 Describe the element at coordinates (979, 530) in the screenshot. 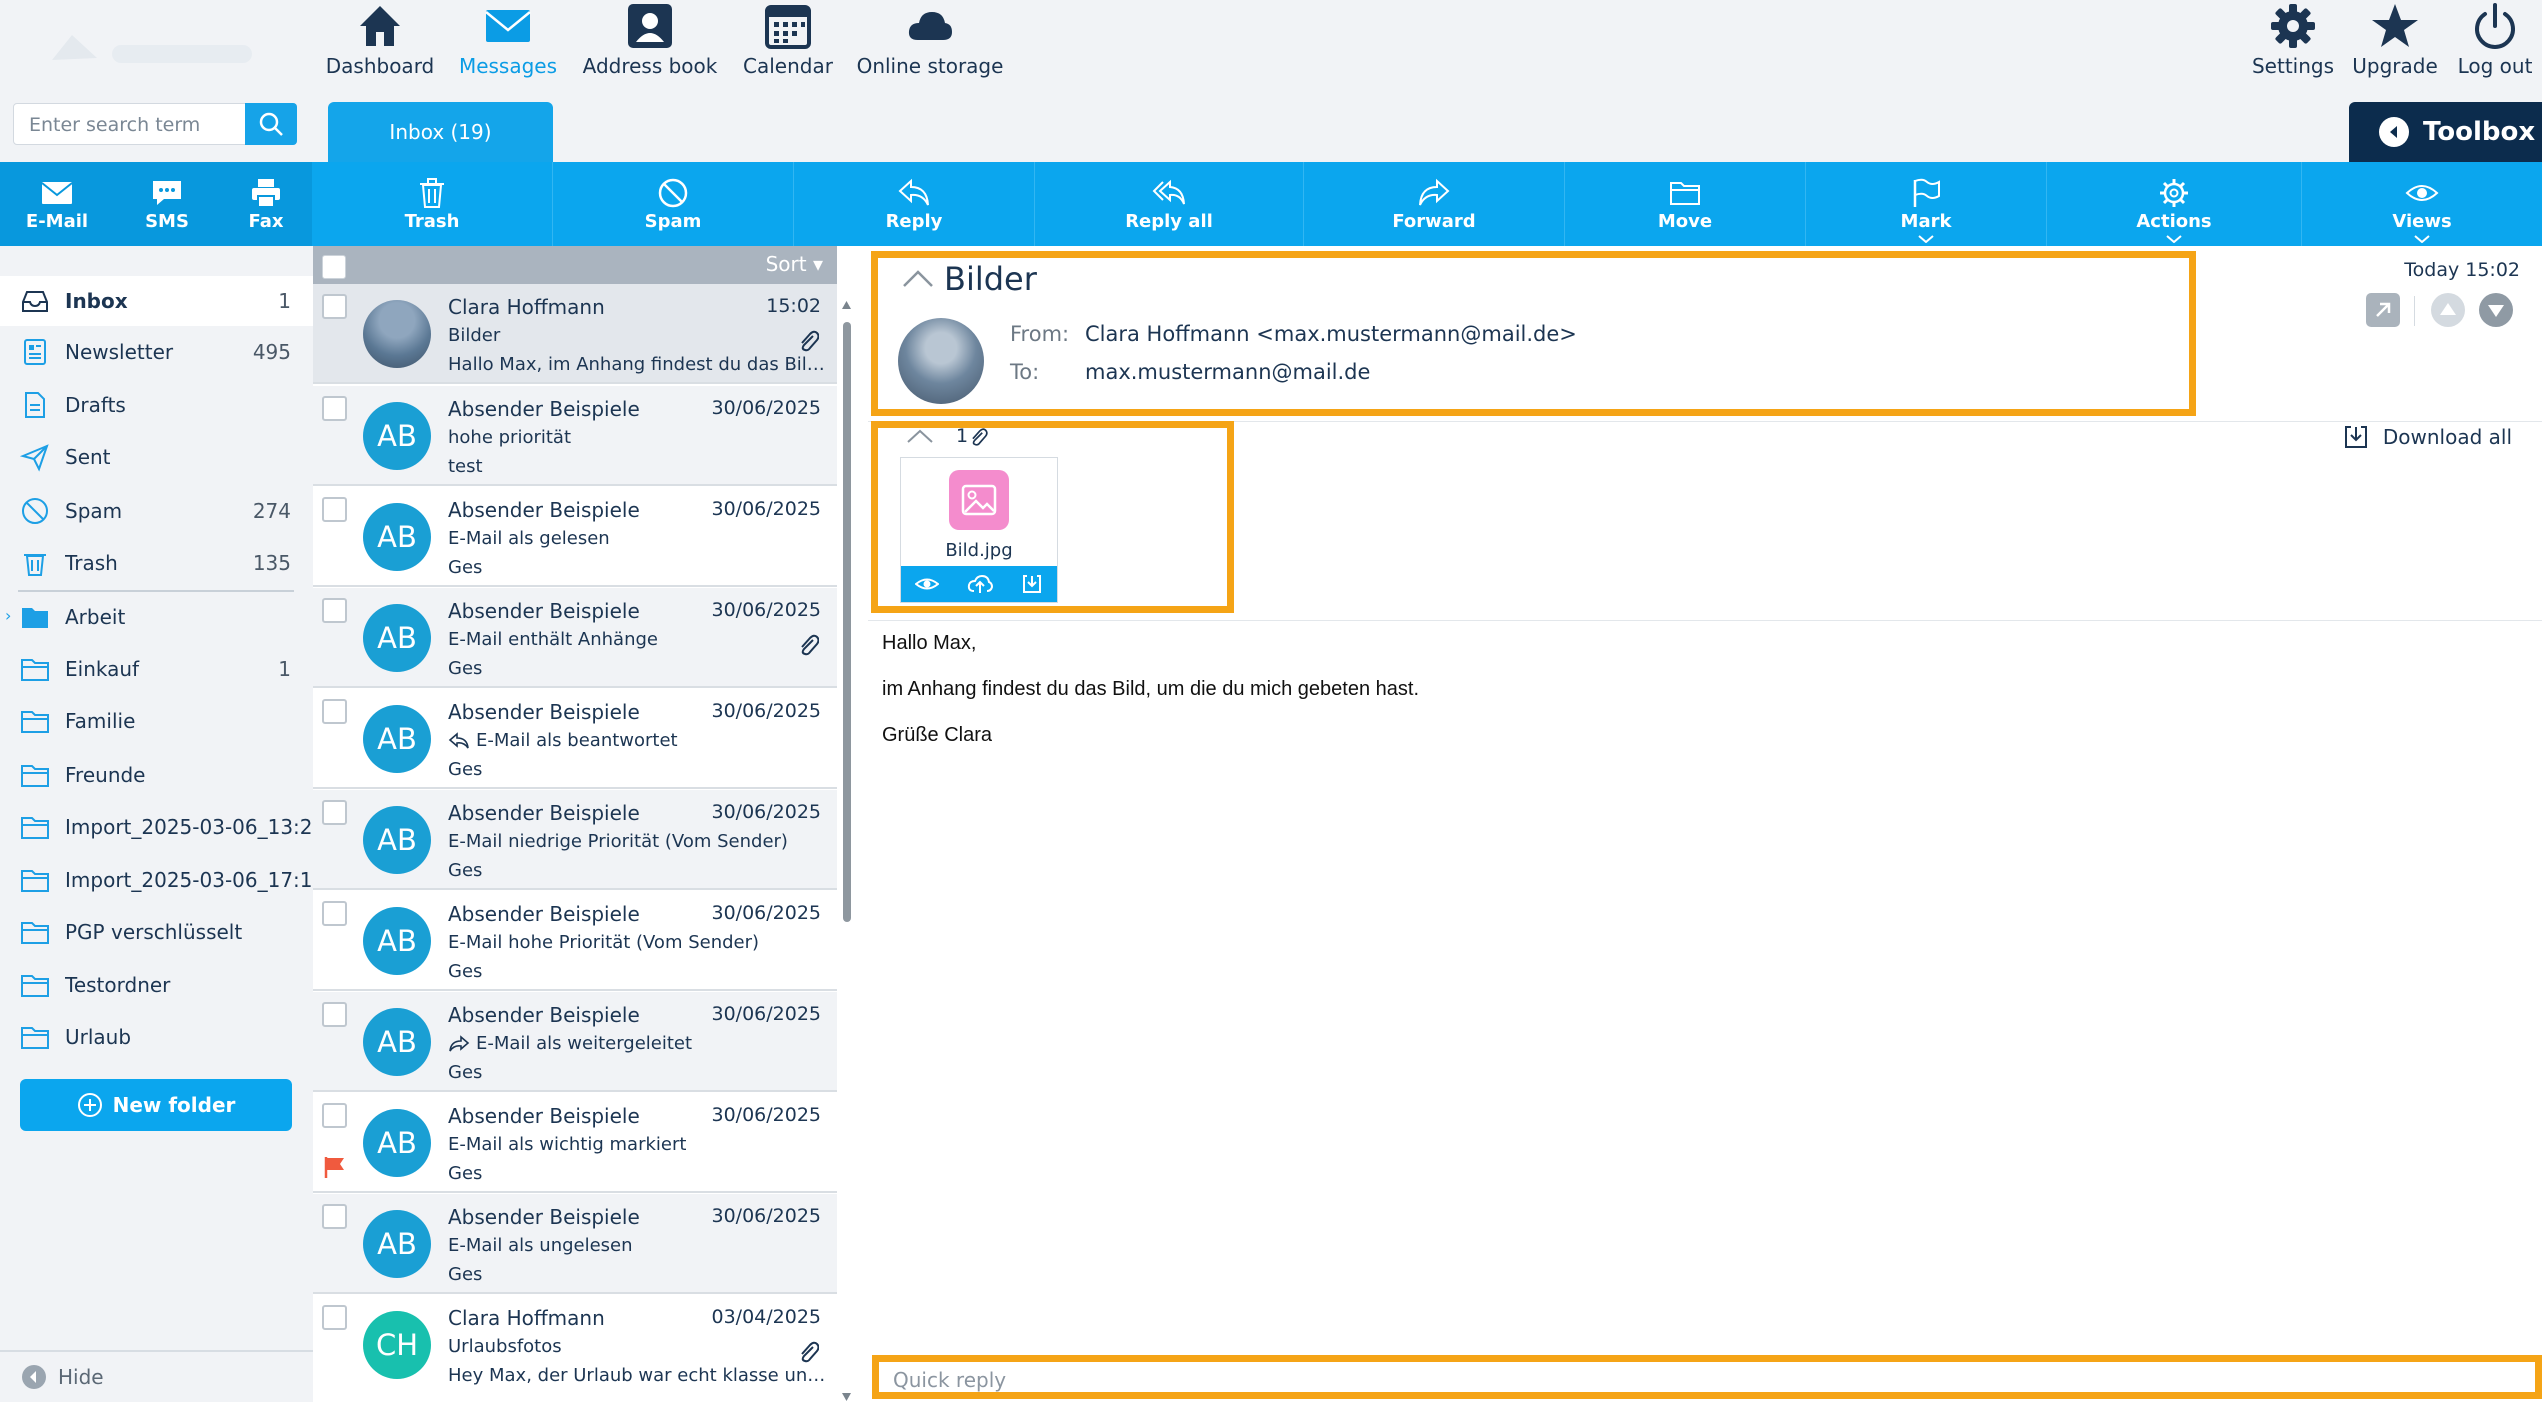

I see `attachment-card: Bild.jpg` at that location.